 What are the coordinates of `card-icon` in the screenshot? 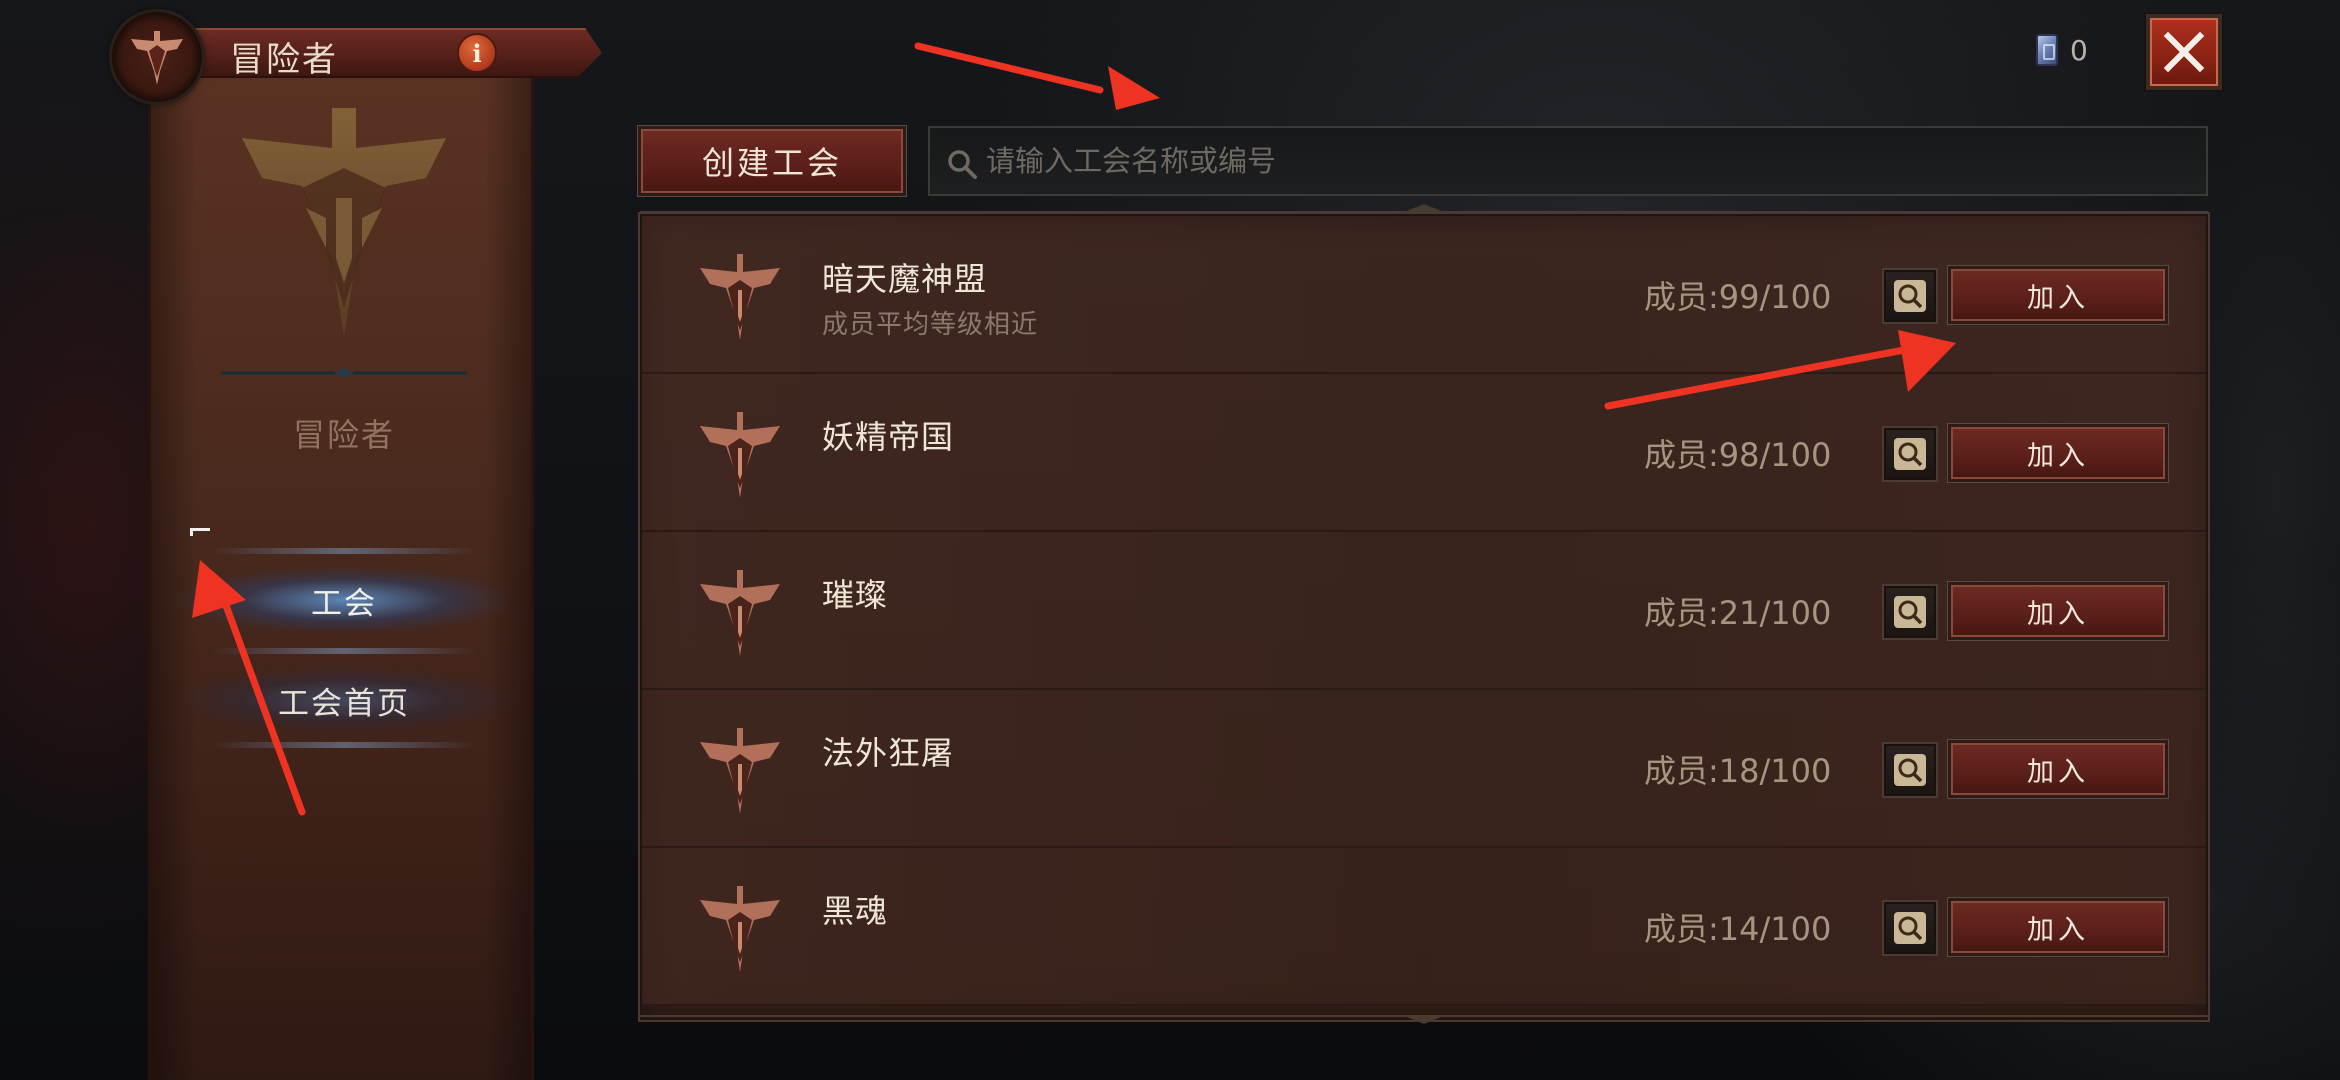 It's located at (2047, 50).